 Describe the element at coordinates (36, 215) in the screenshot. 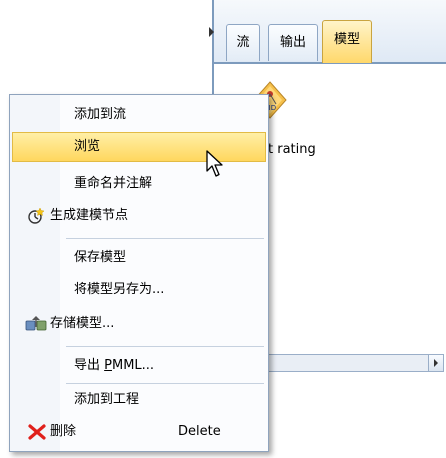

I see `wand-icon` at that location.